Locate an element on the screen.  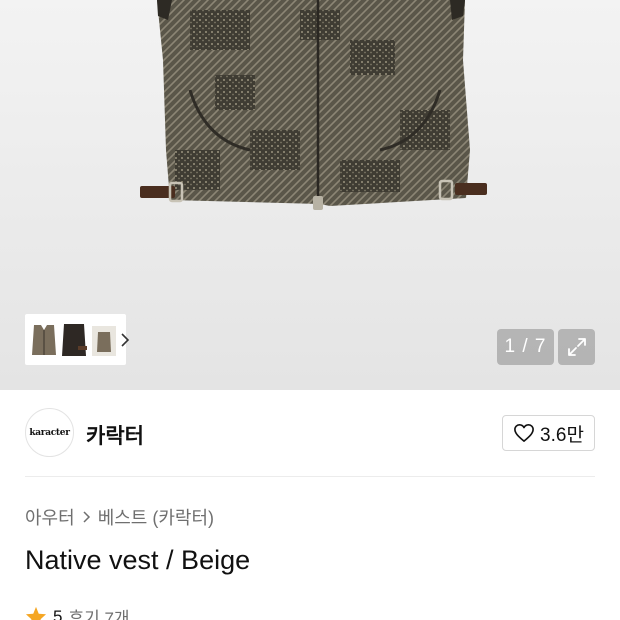
brand-name: 카락터 is located at coordinates (115, 435).